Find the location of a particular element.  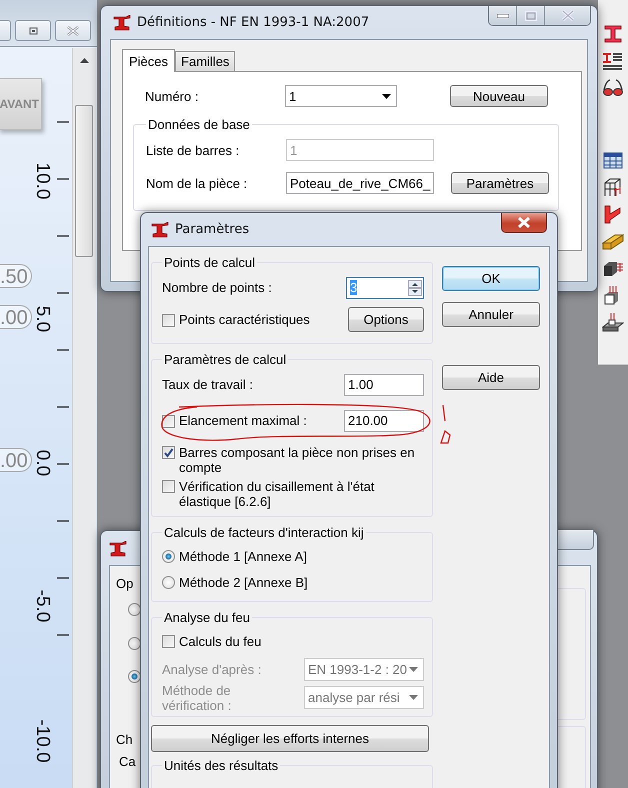

radio-label: Méthode 2 [Annexe B] is located at coordinates (243, 582).